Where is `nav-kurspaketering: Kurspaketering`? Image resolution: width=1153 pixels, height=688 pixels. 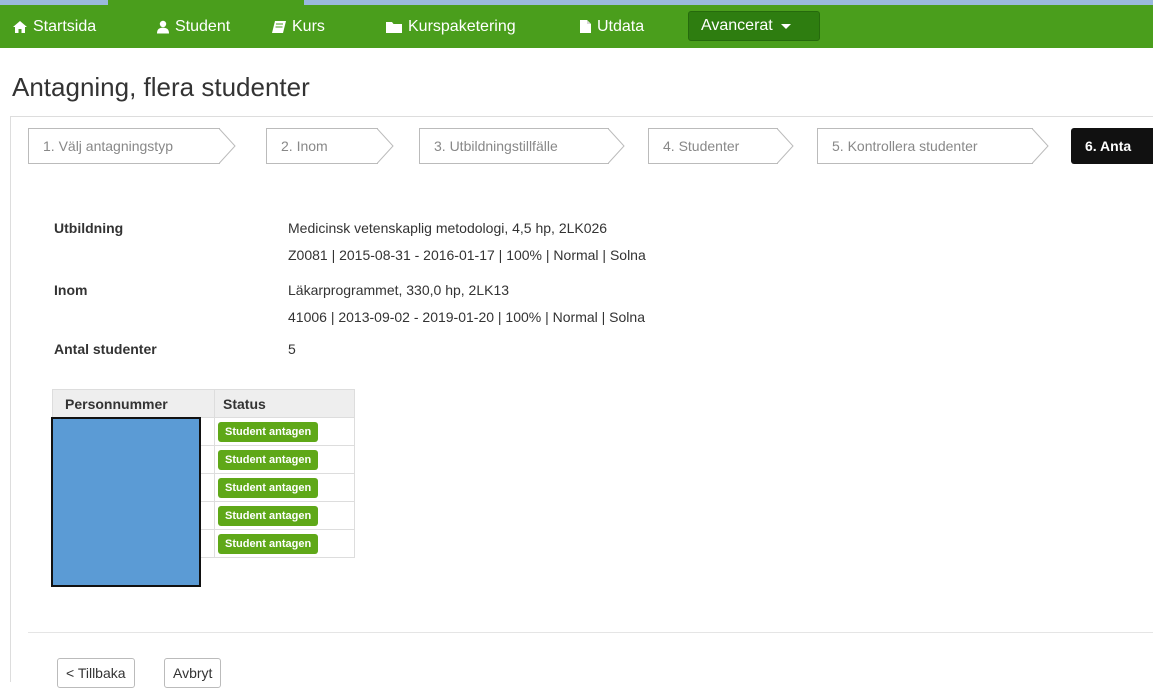
nav-kurspaketering: Kurspaketering is located at coordinates (450, 26).